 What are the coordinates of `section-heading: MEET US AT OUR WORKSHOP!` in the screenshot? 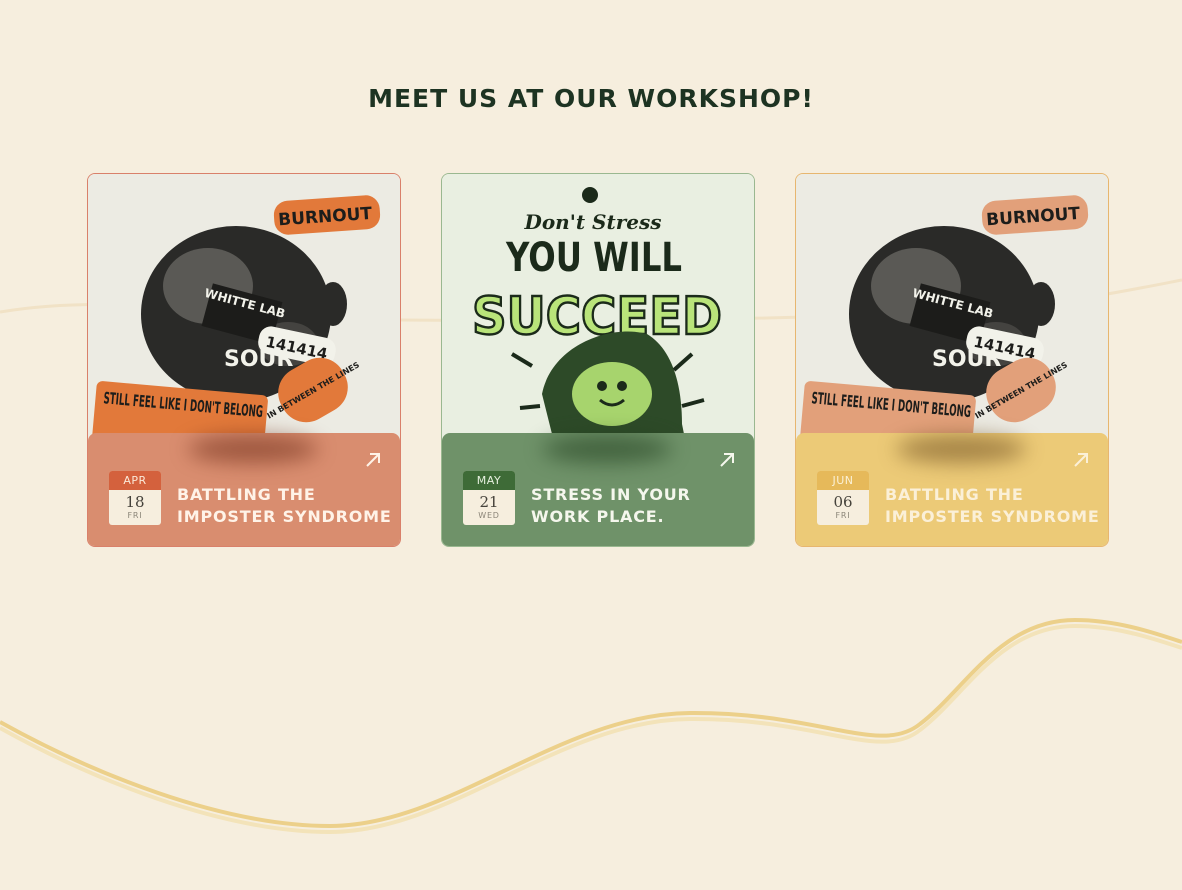 It's located at (591, 98).